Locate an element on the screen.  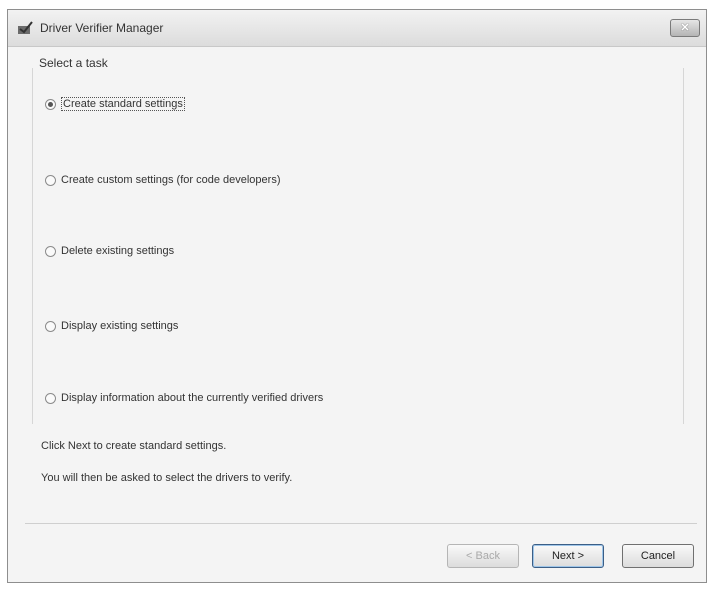
option-delete-existing-label: Delete existing settings is located at coordinates (117, 251).